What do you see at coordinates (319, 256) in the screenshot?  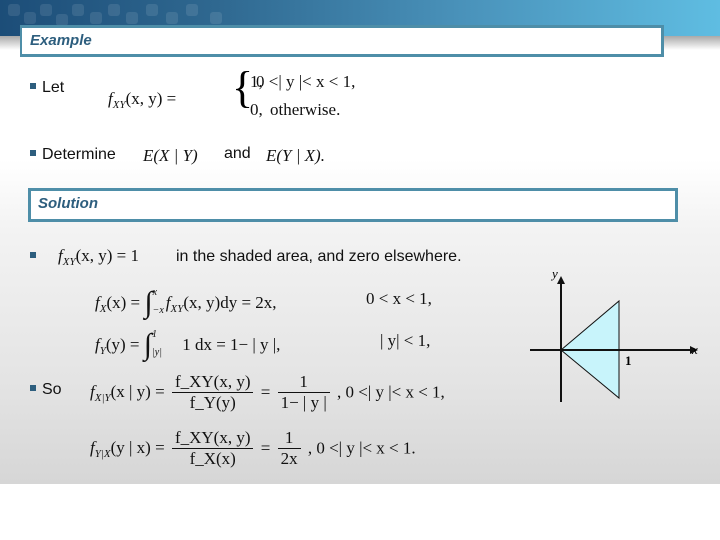 I see `shaded-area-text: in the shaded area, and zero elsewhere.` at bounding box center [319, 256].